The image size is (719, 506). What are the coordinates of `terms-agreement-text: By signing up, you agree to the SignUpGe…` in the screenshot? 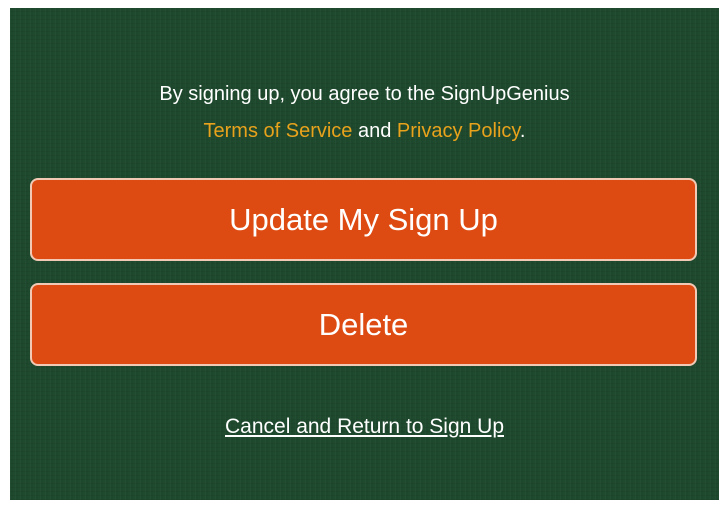 It's located at (364, 113).